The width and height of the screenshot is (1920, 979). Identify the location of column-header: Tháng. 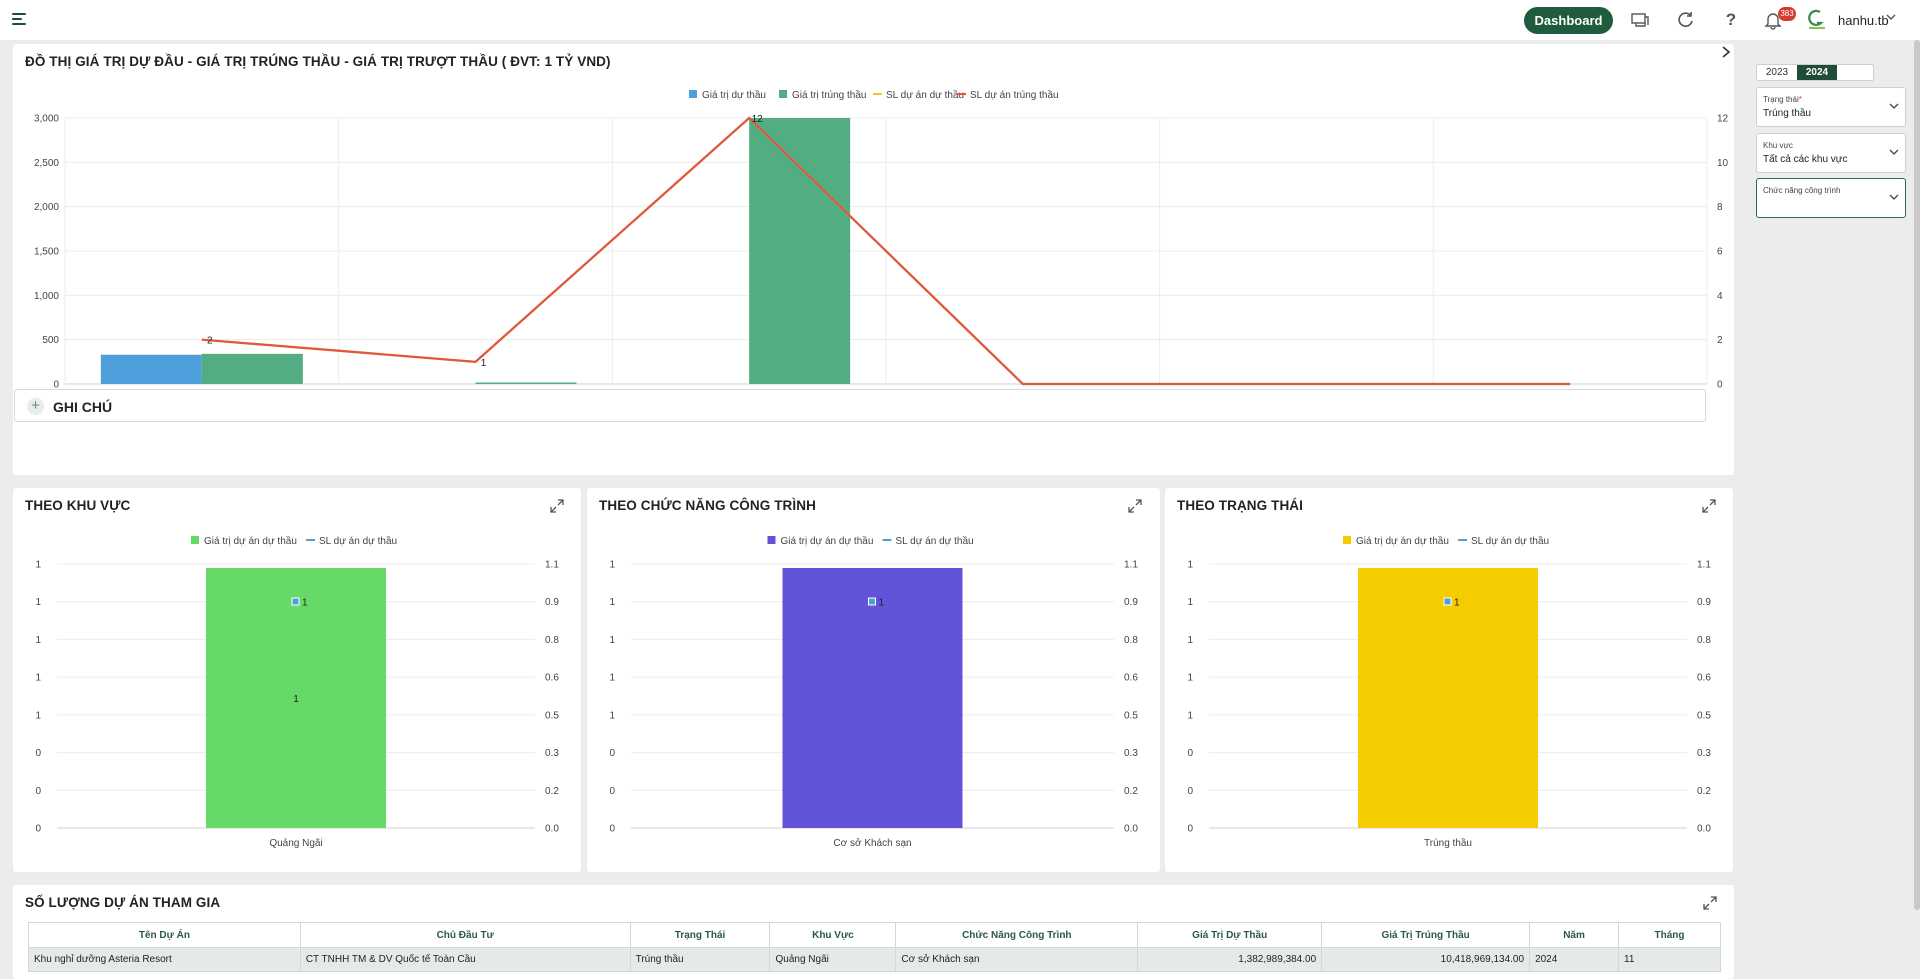
(1669, 935).